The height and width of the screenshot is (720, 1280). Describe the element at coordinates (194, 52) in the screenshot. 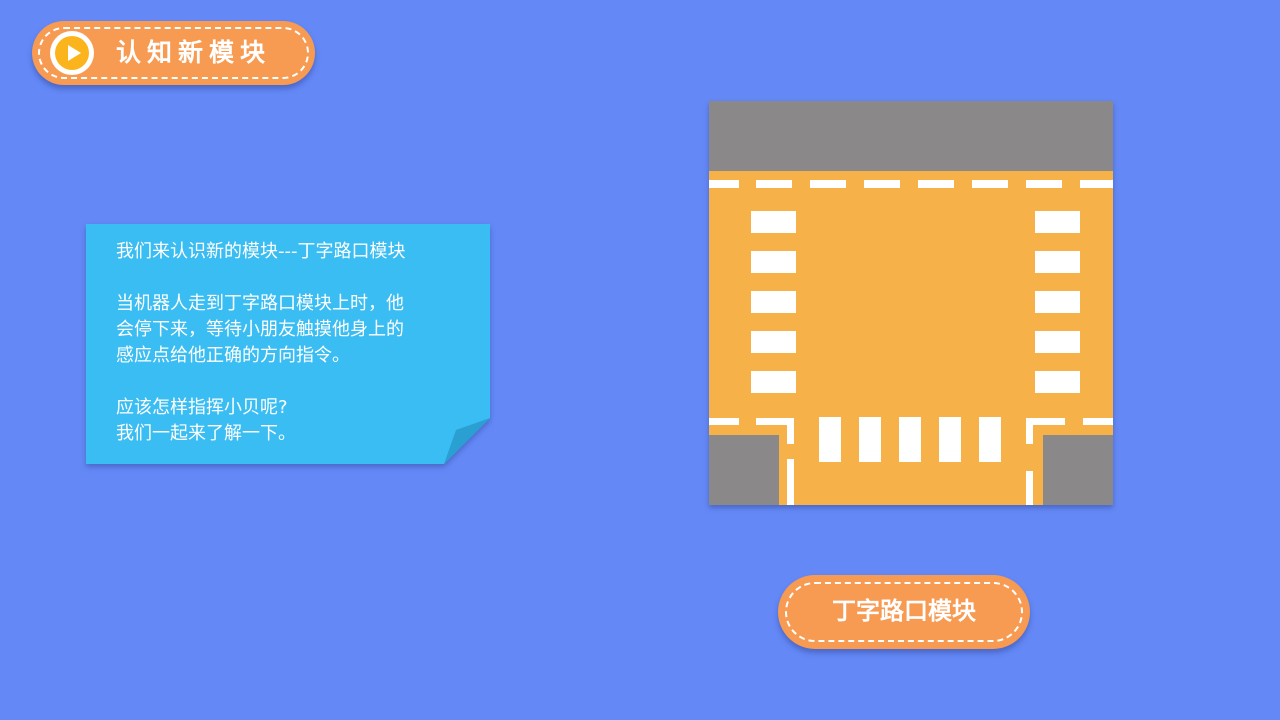

I see `section-title: 认知新模块` at that location.